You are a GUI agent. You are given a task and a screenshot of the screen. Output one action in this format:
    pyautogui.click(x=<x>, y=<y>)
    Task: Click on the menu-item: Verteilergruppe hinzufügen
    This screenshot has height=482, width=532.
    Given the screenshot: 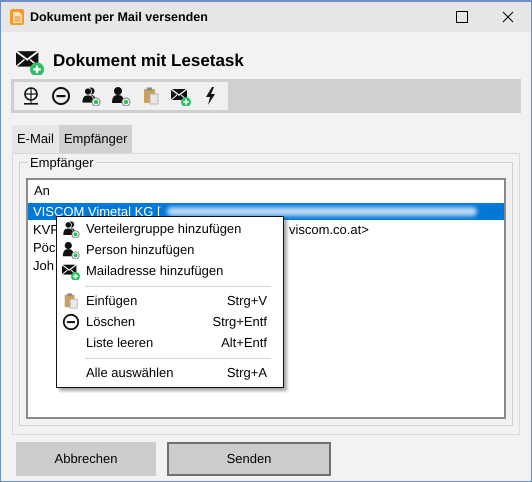 What is the action you would take?
    pyautogui.click(x=170, y=229)
    